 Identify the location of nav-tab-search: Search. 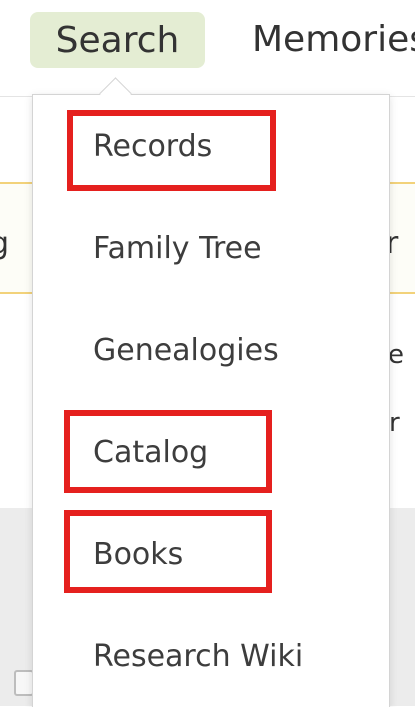
(117, 40).